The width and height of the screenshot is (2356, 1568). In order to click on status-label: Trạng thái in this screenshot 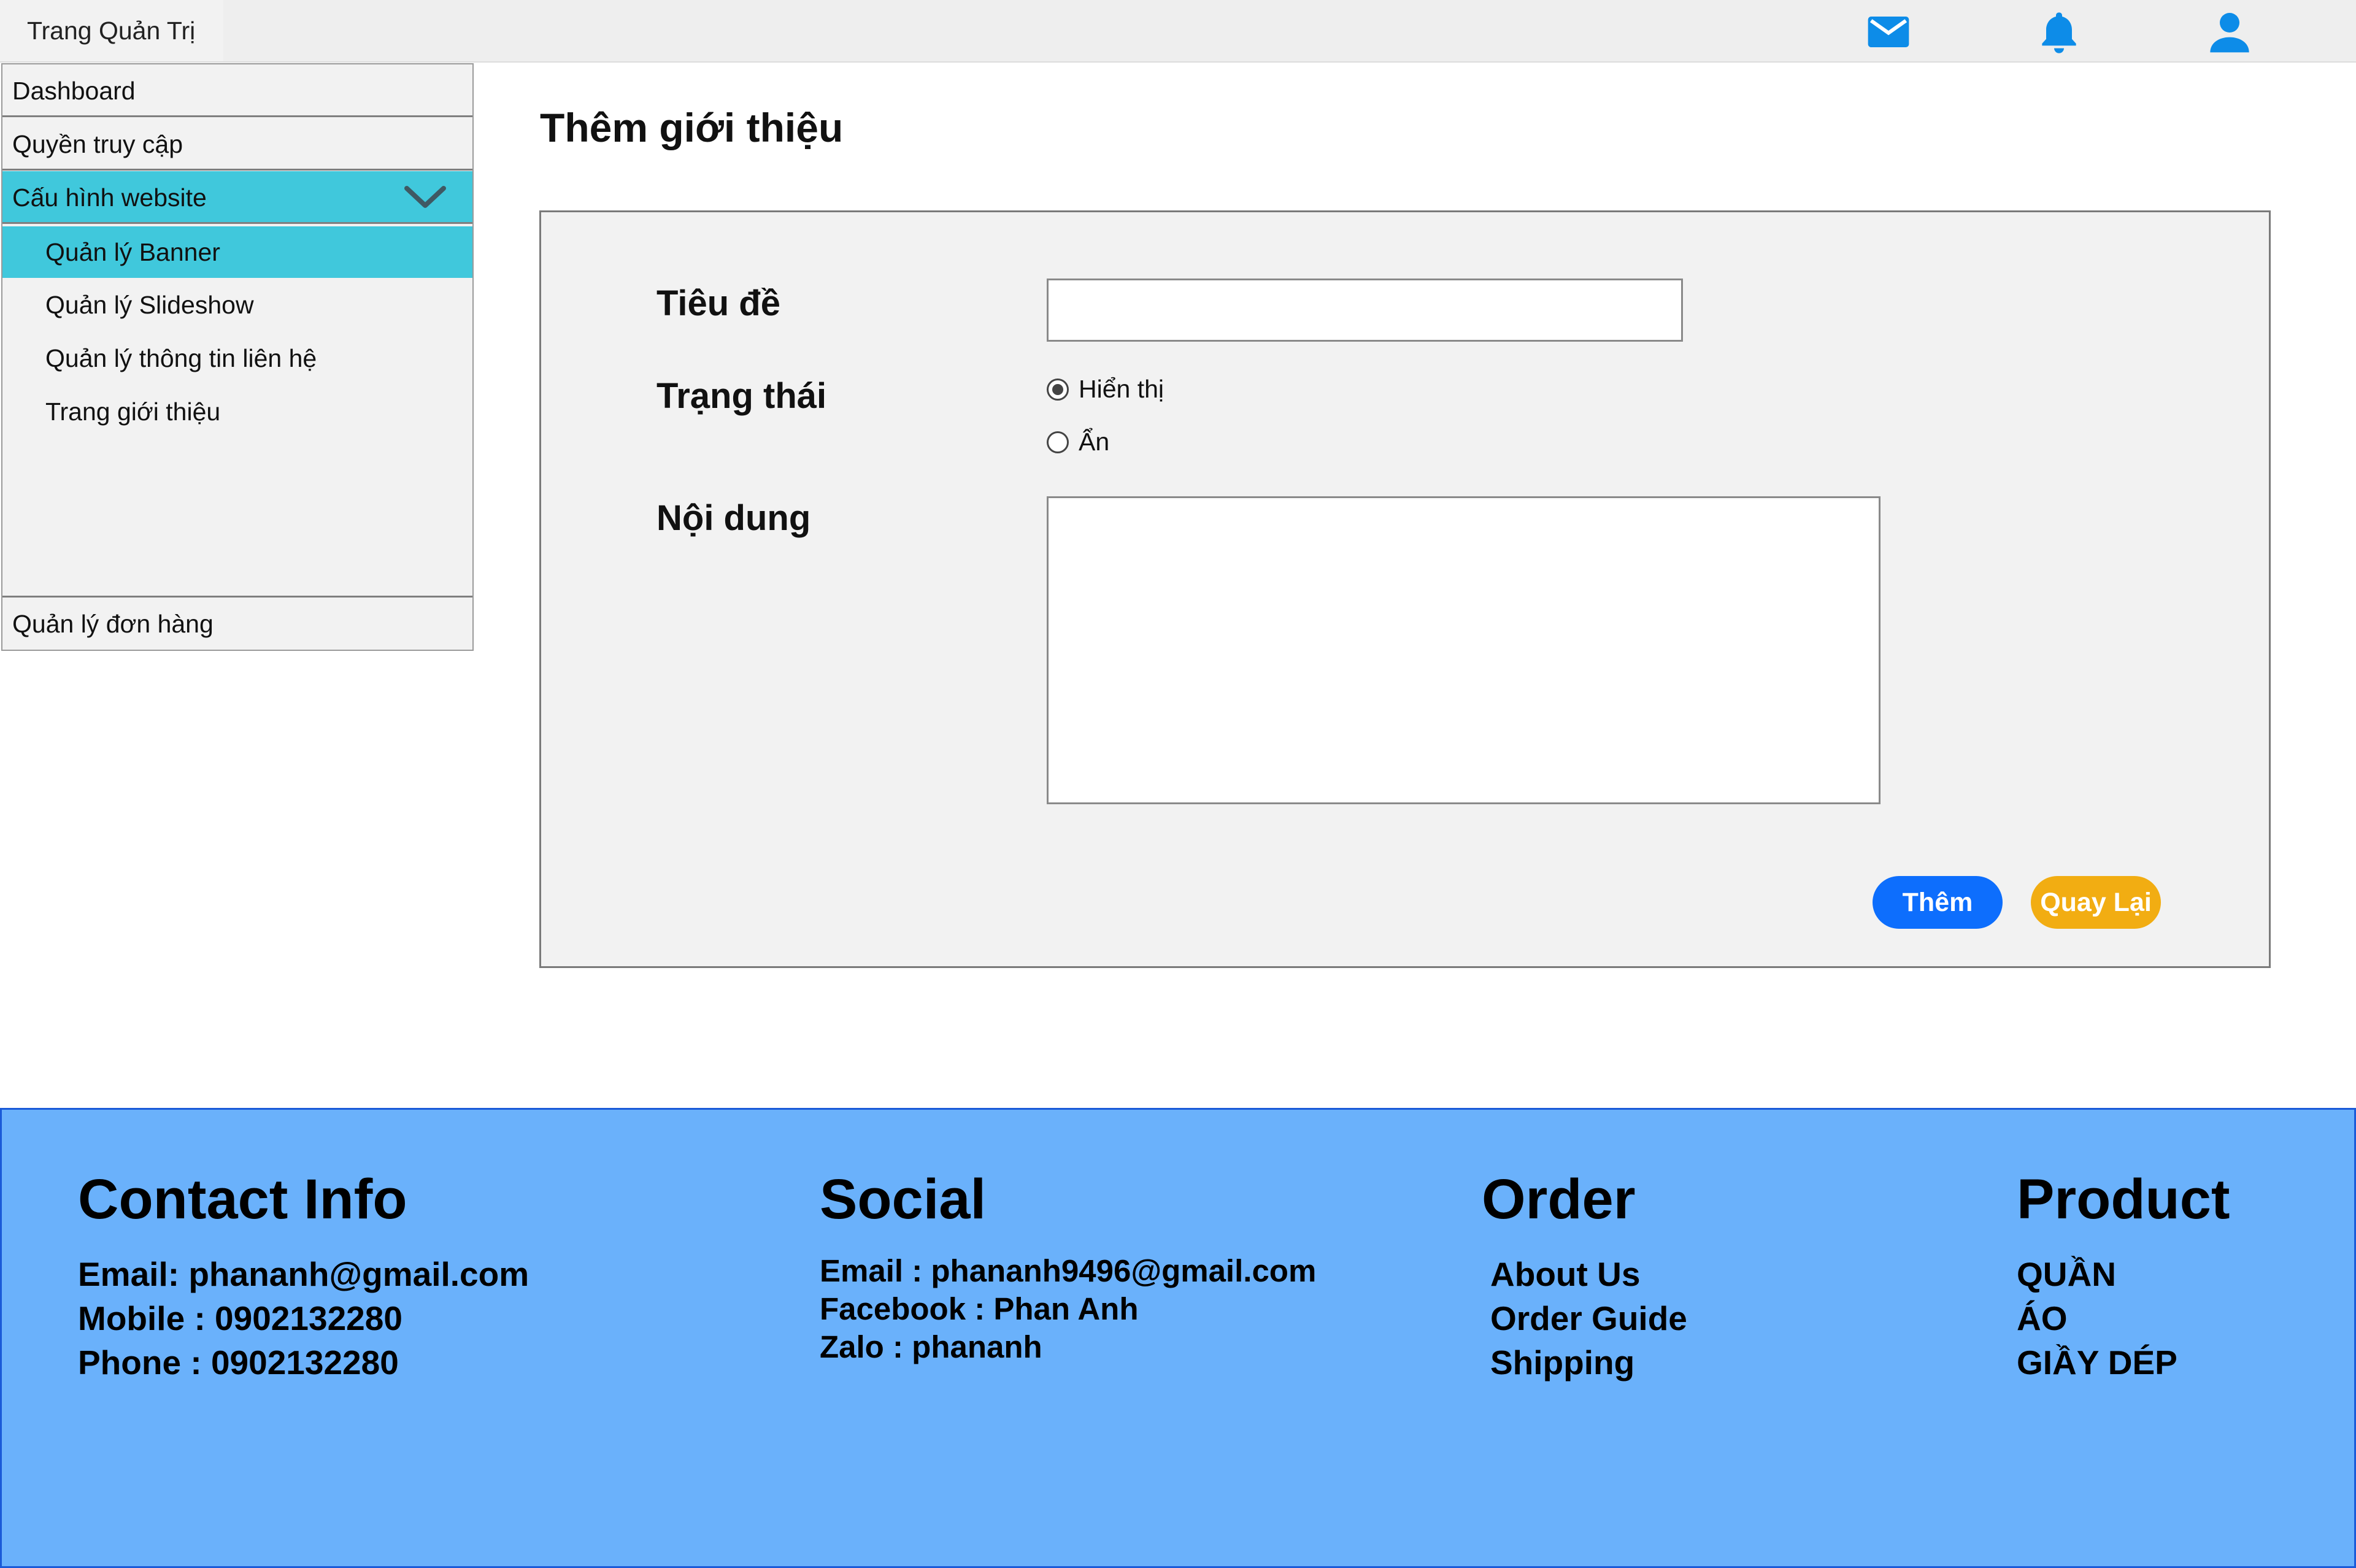, I will do `click(741, 396)`.